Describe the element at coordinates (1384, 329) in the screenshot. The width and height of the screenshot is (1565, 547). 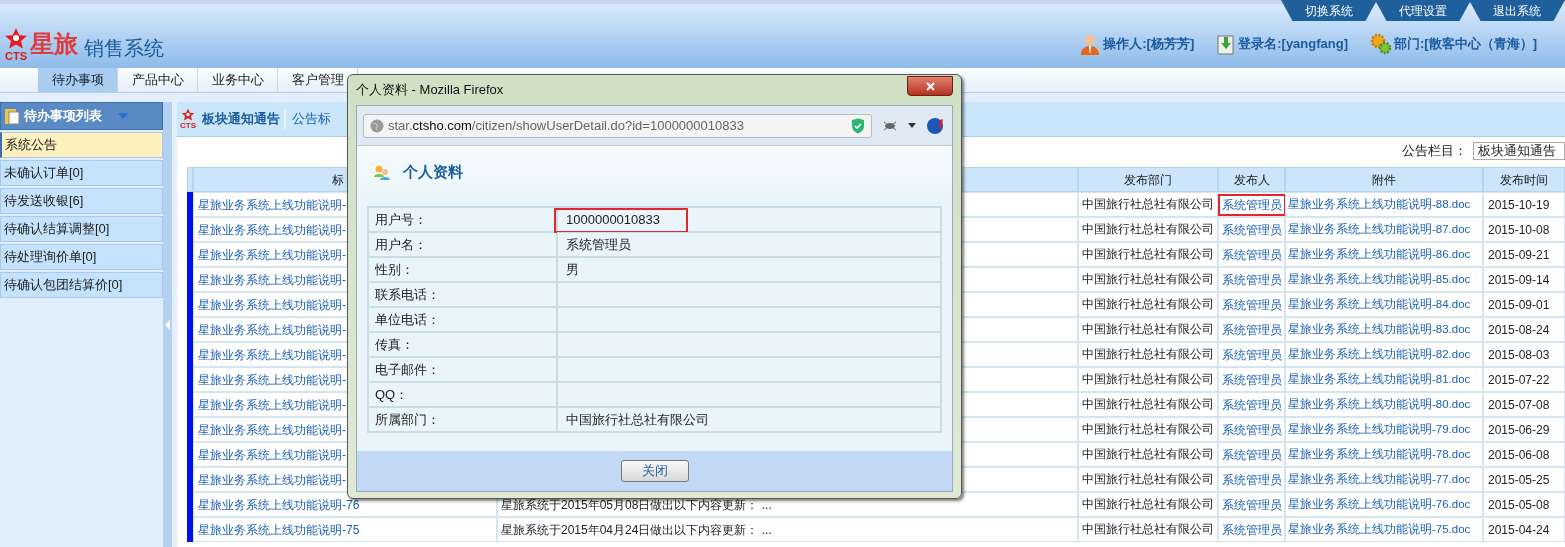
I see `attachment-link: 星旅业务系统上线功能说明-83.doc` at that location.